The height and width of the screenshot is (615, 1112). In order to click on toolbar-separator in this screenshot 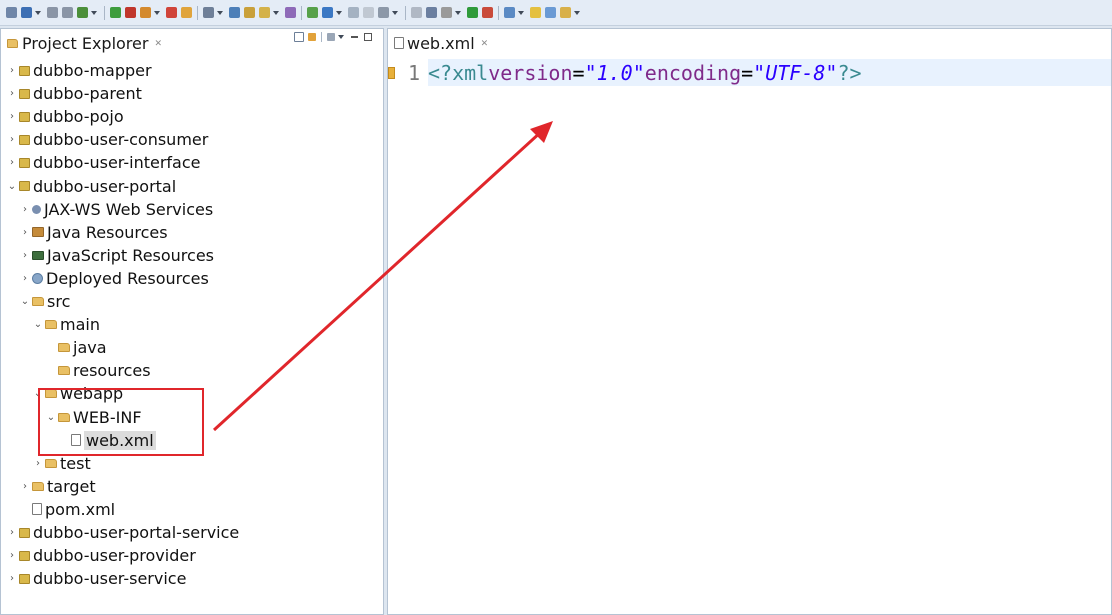, I will do `click(498, 12)`.